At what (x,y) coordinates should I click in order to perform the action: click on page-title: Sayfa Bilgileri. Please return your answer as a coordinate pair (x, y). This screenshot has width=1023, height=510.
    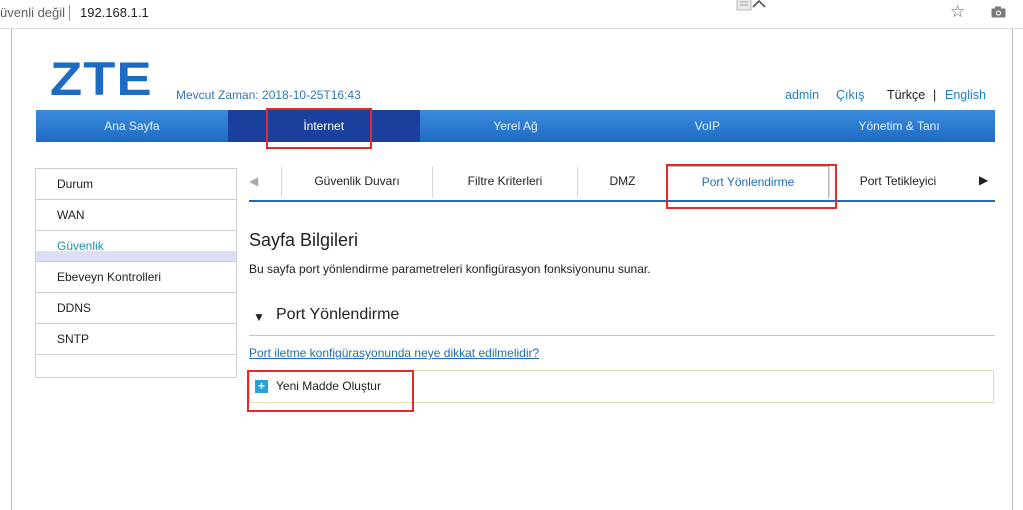
    Looking at the image, I should click on (304, 240).